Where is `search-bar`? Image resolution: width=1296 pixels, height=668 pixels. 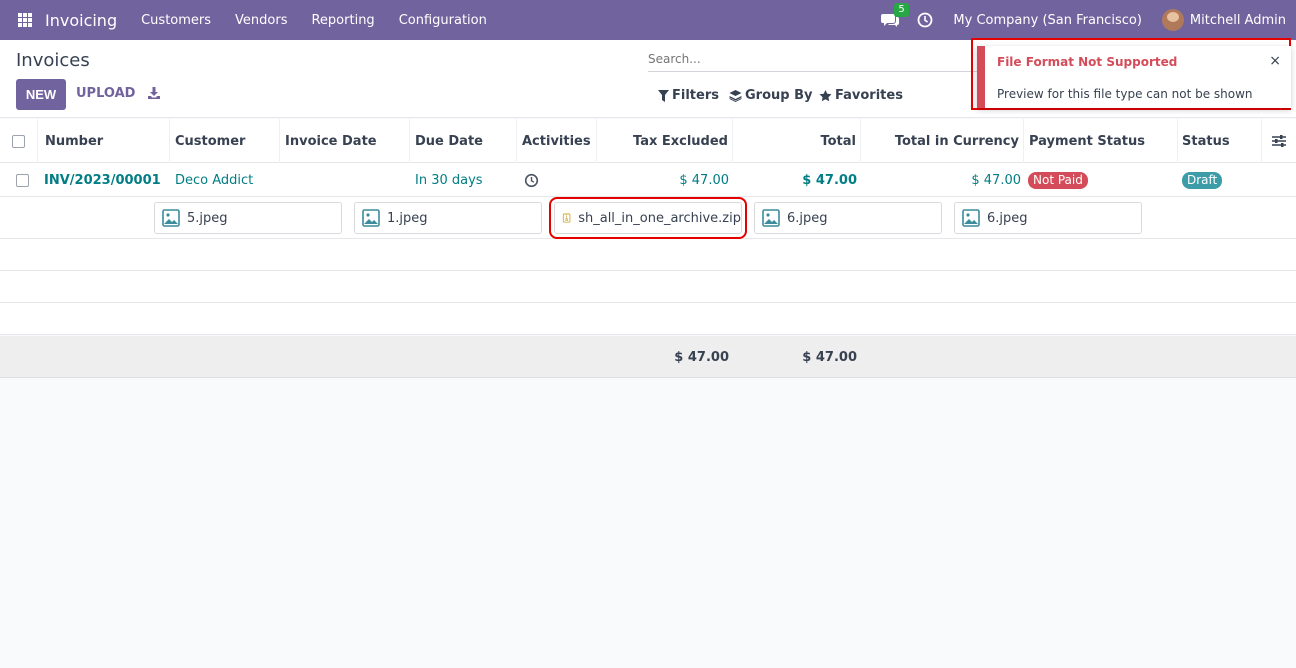
search-bar is located at coordinates (813, 60).